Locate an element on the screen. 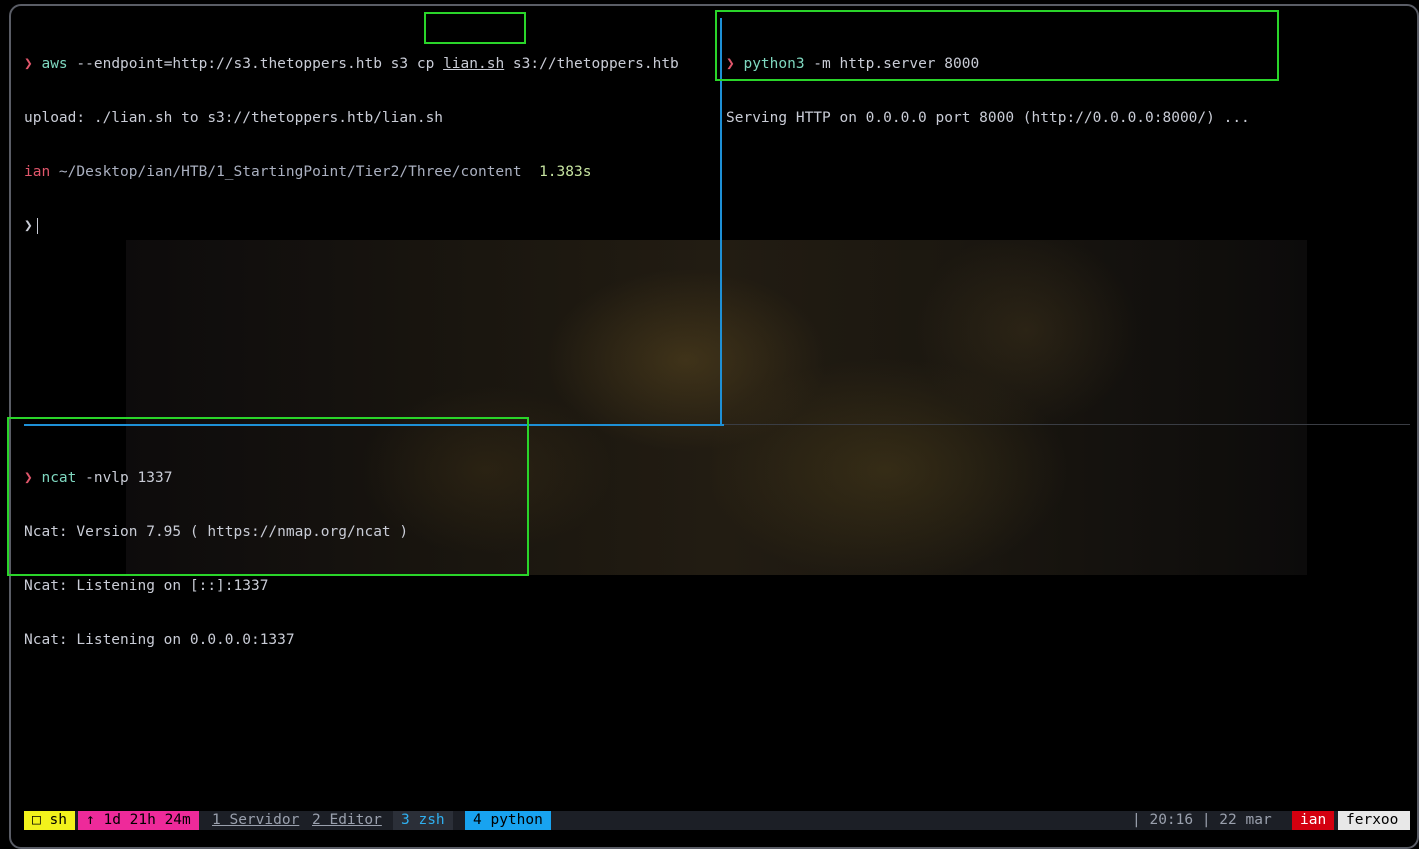  command-name: aws is located at coordinates (54, 64).